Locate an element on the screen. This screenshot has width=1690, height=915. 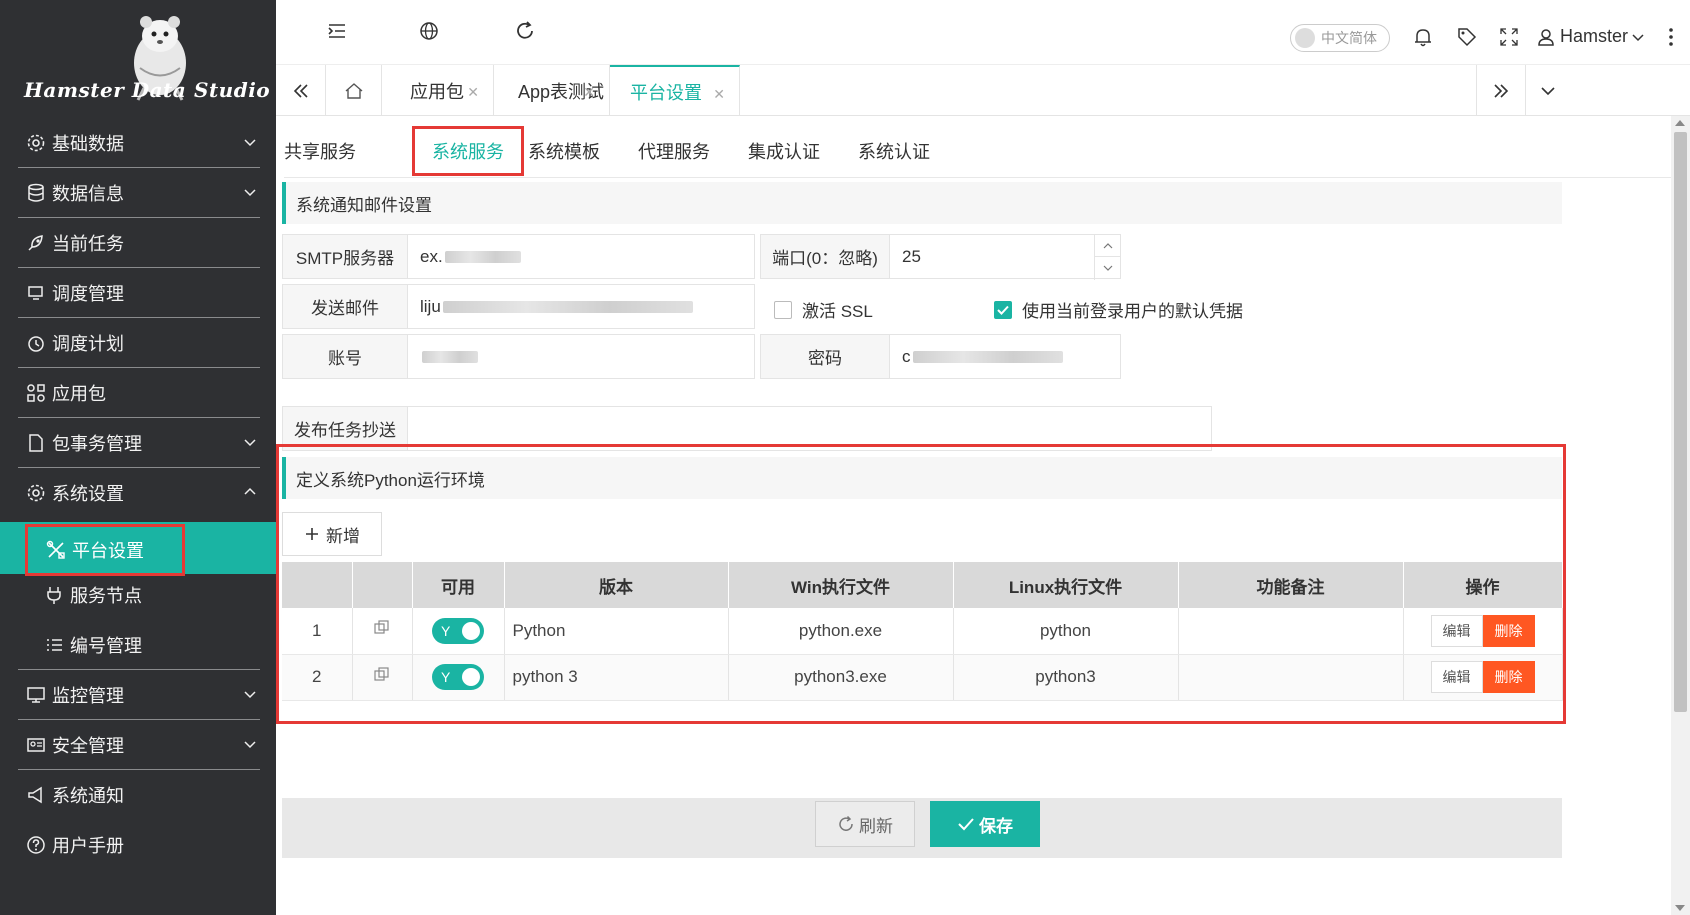
port-input: 25 is located at coordinates (1005, 257).